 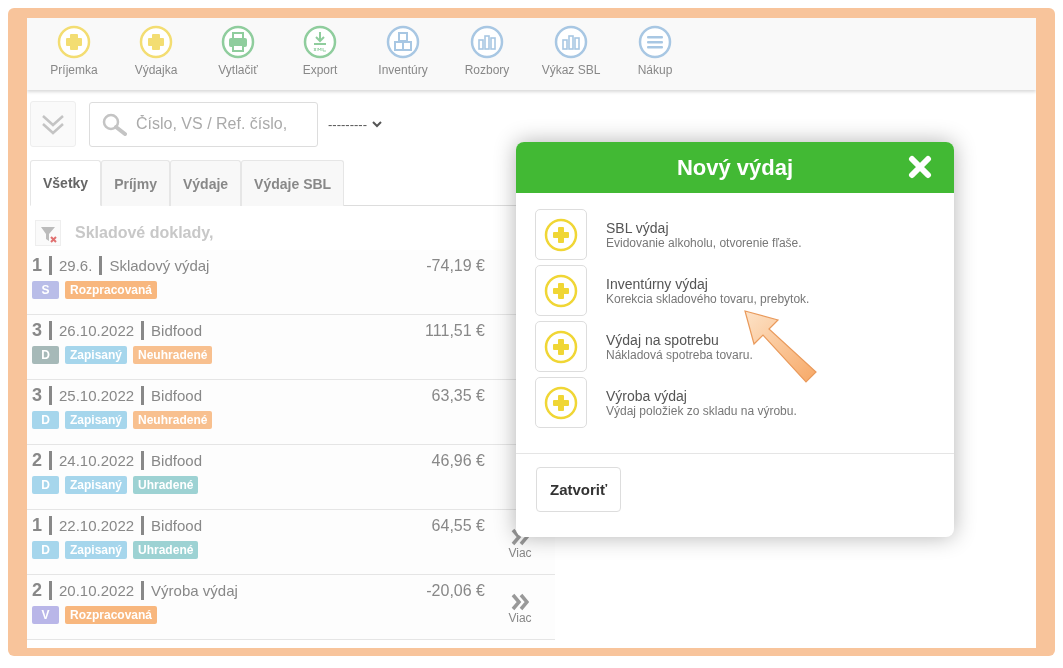 What do you see at coordinates (238, 42) in the screenshot?
I see `printer-icon` at bounding box center [238, 42].